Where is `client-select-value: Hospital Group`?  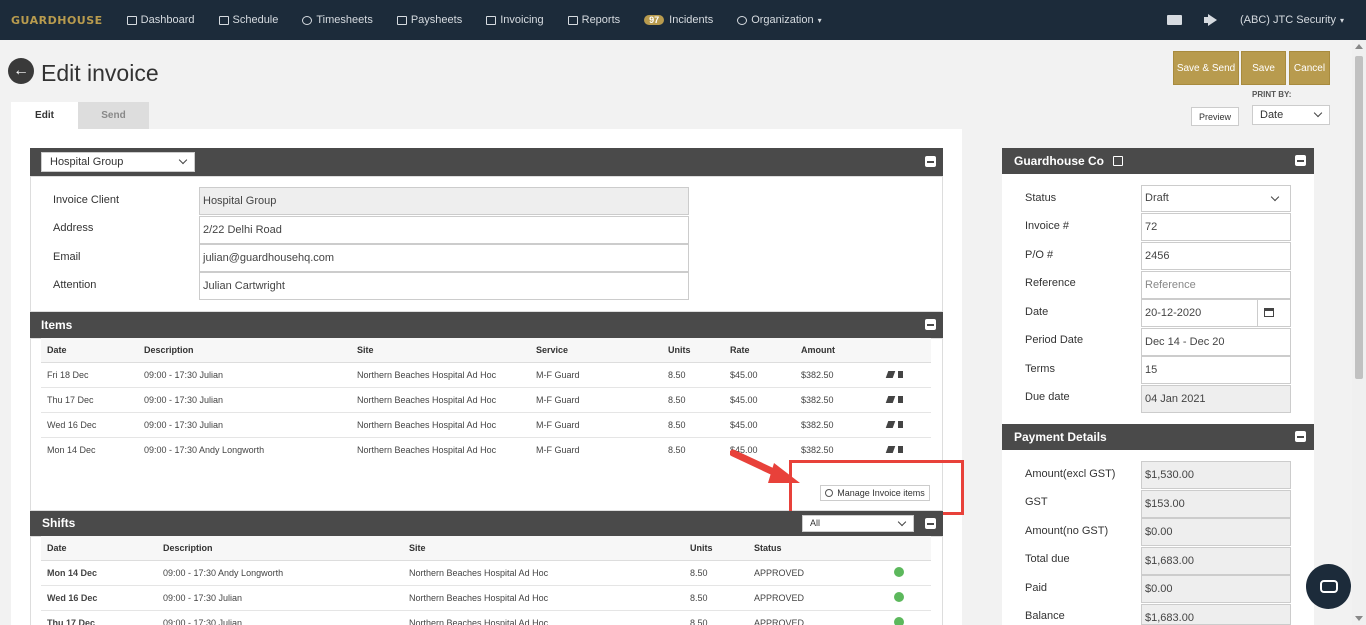 client-select-value: Hospital Group is located at coordinates (87, 162).